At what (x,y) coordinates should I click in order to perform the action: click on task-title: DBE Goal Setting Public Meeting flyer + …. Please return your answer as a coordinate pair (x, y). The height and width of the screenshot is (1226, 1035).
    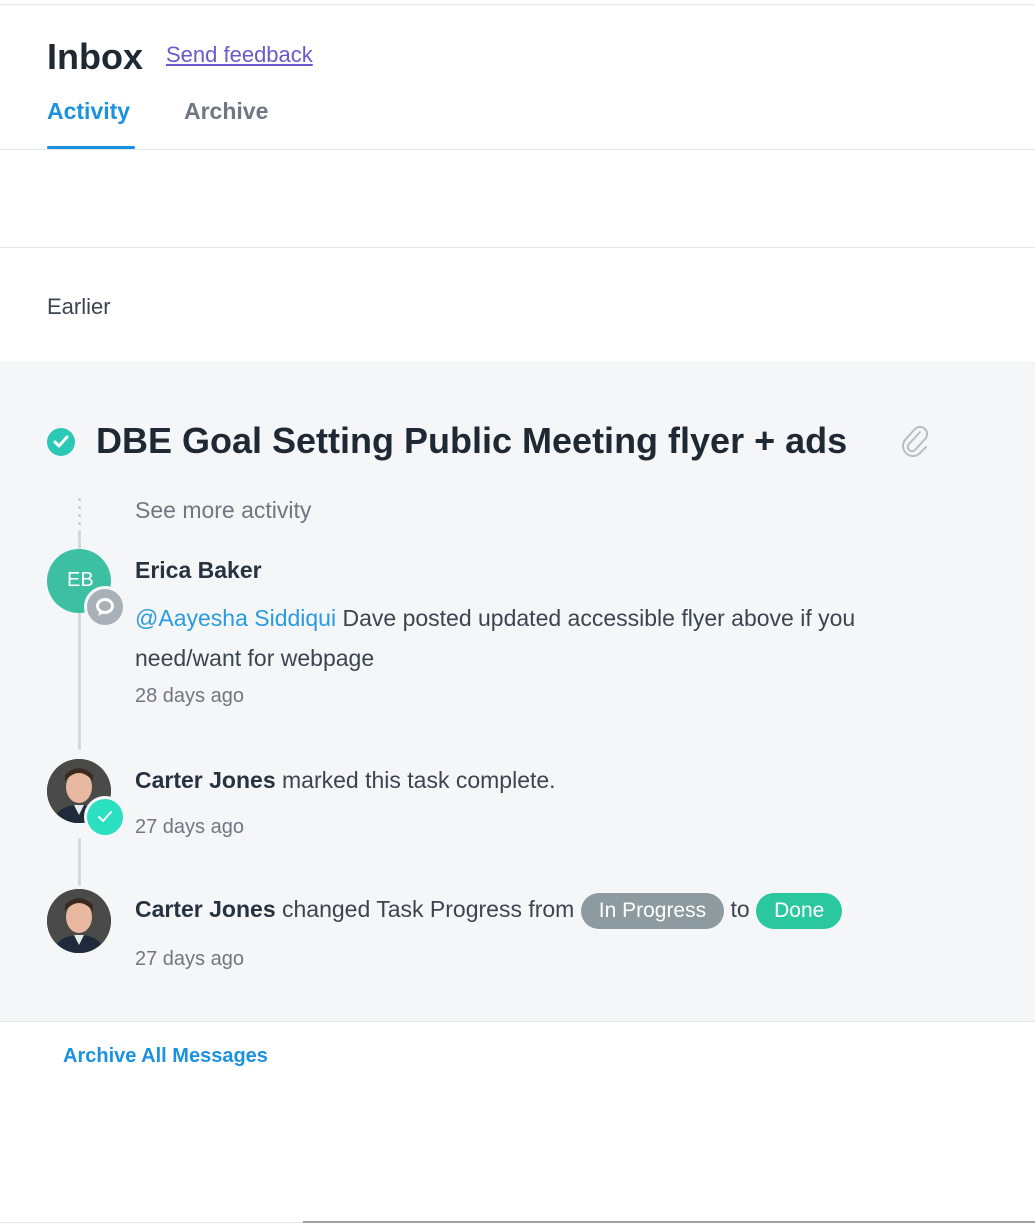
    Looking at the image, I should click on (471, 441).